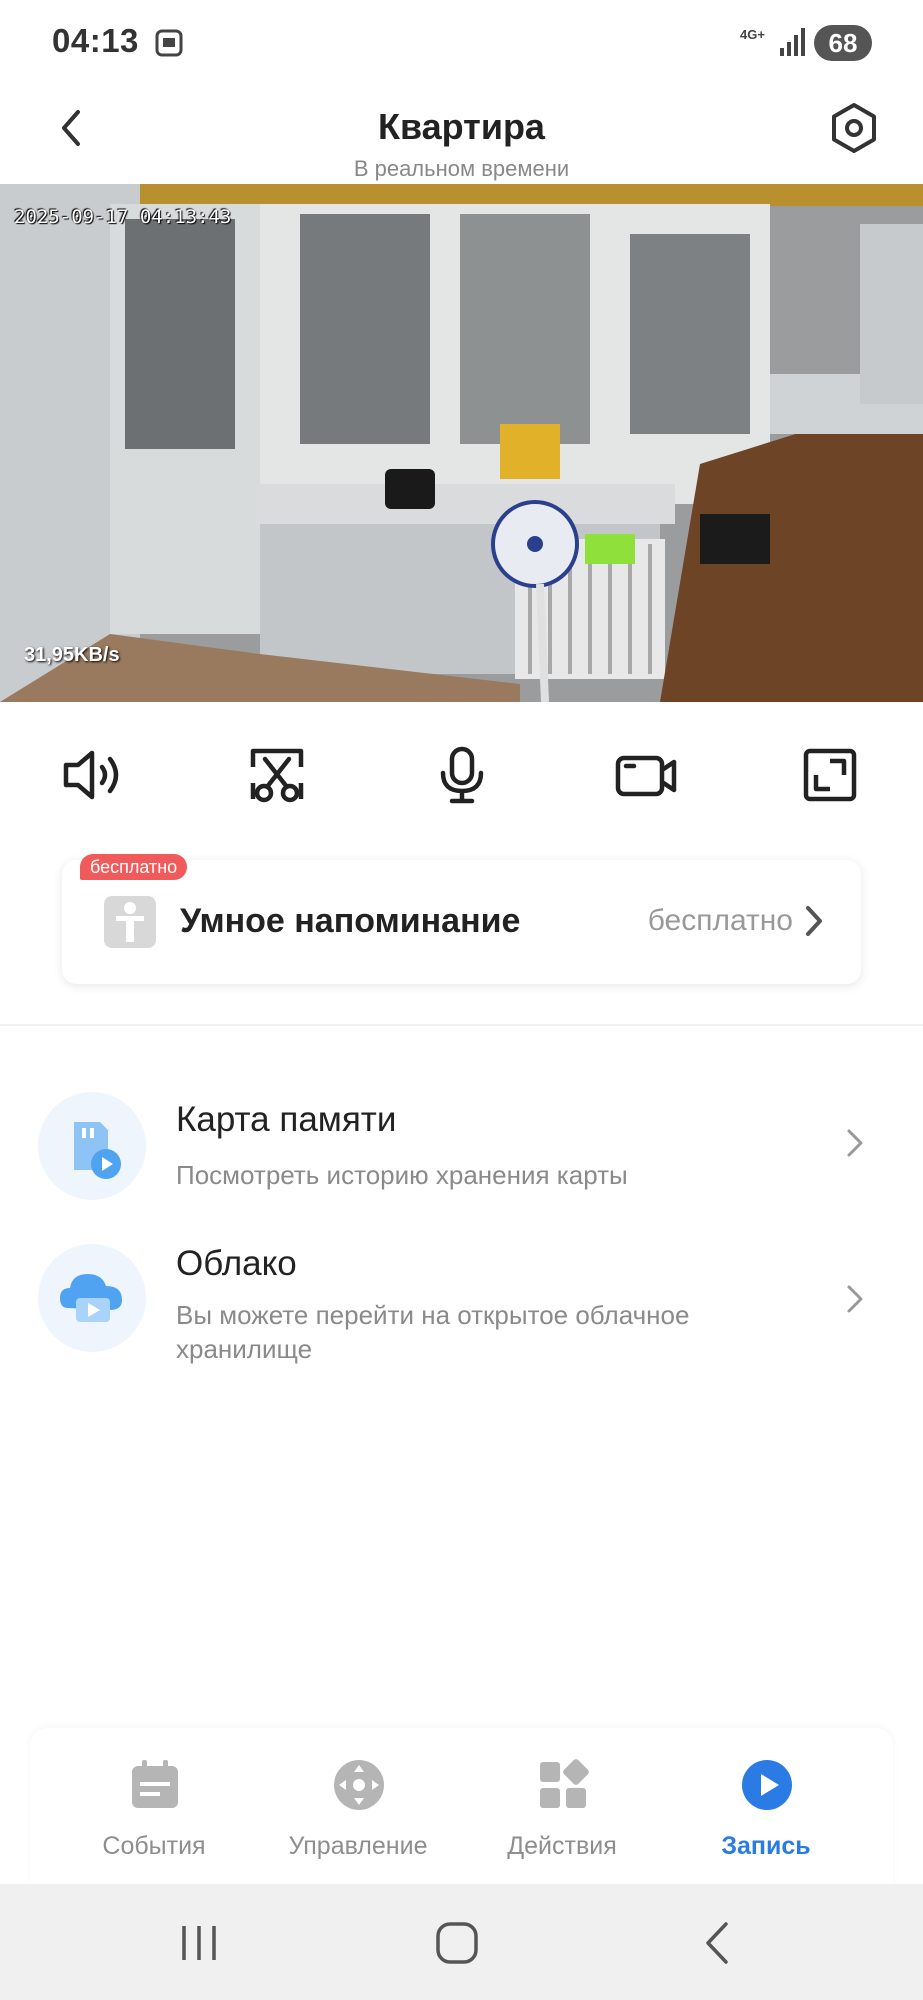  I want to click on tab-actions: Действия, so click(562, 1806).